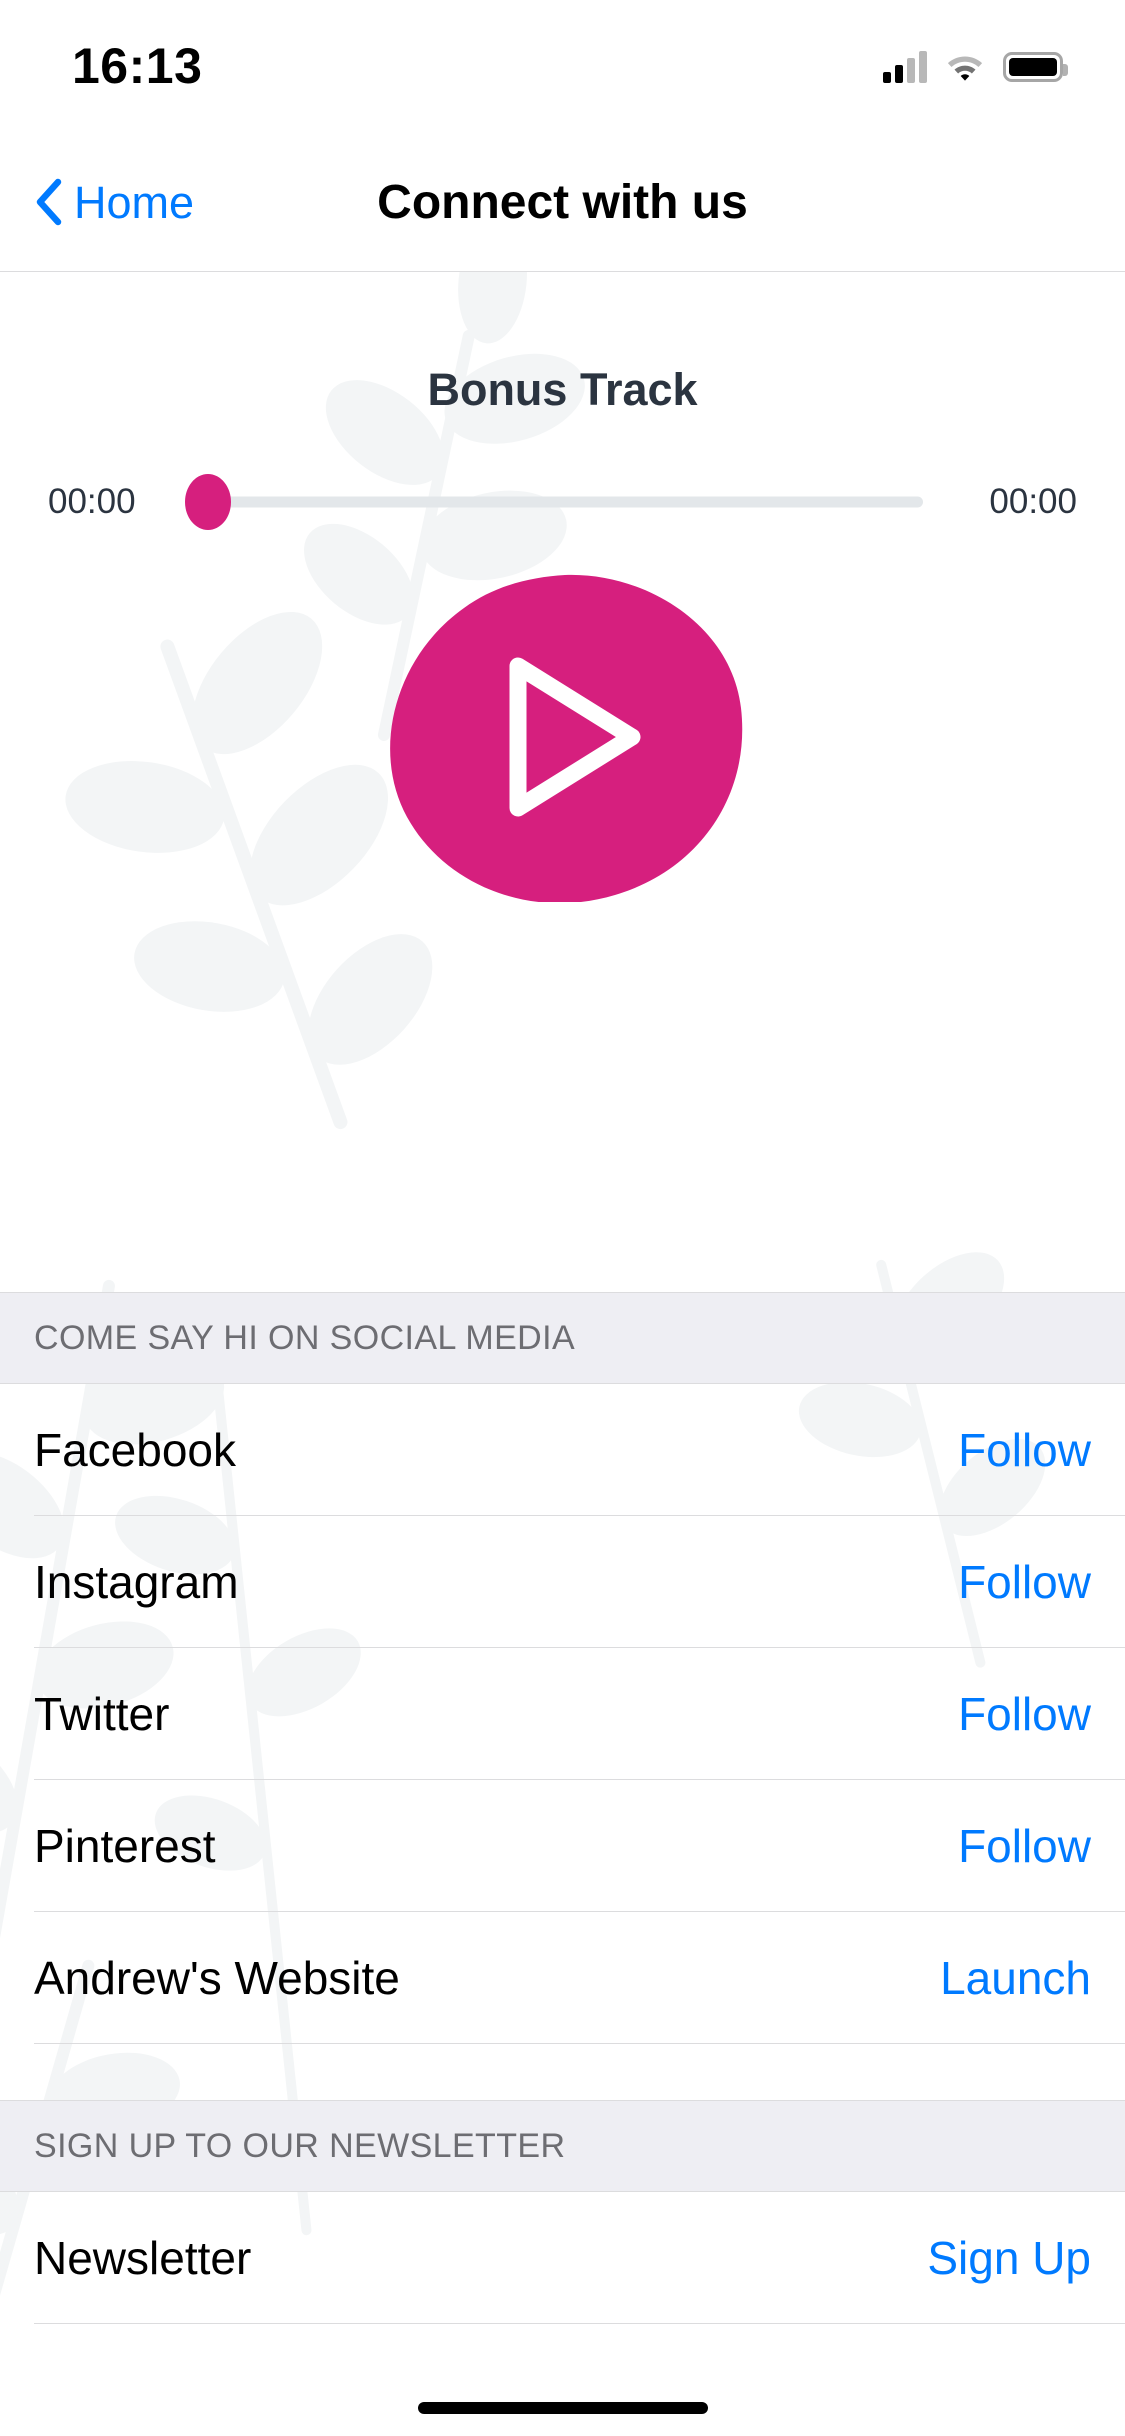 The height and width of the screenshot is (2436, 1125). Describe the element at coordinates (562, 2146) in the screenshot. I see `section-header-newsletter: SIGN UP TO OUR NEWSLETTER` at that location.